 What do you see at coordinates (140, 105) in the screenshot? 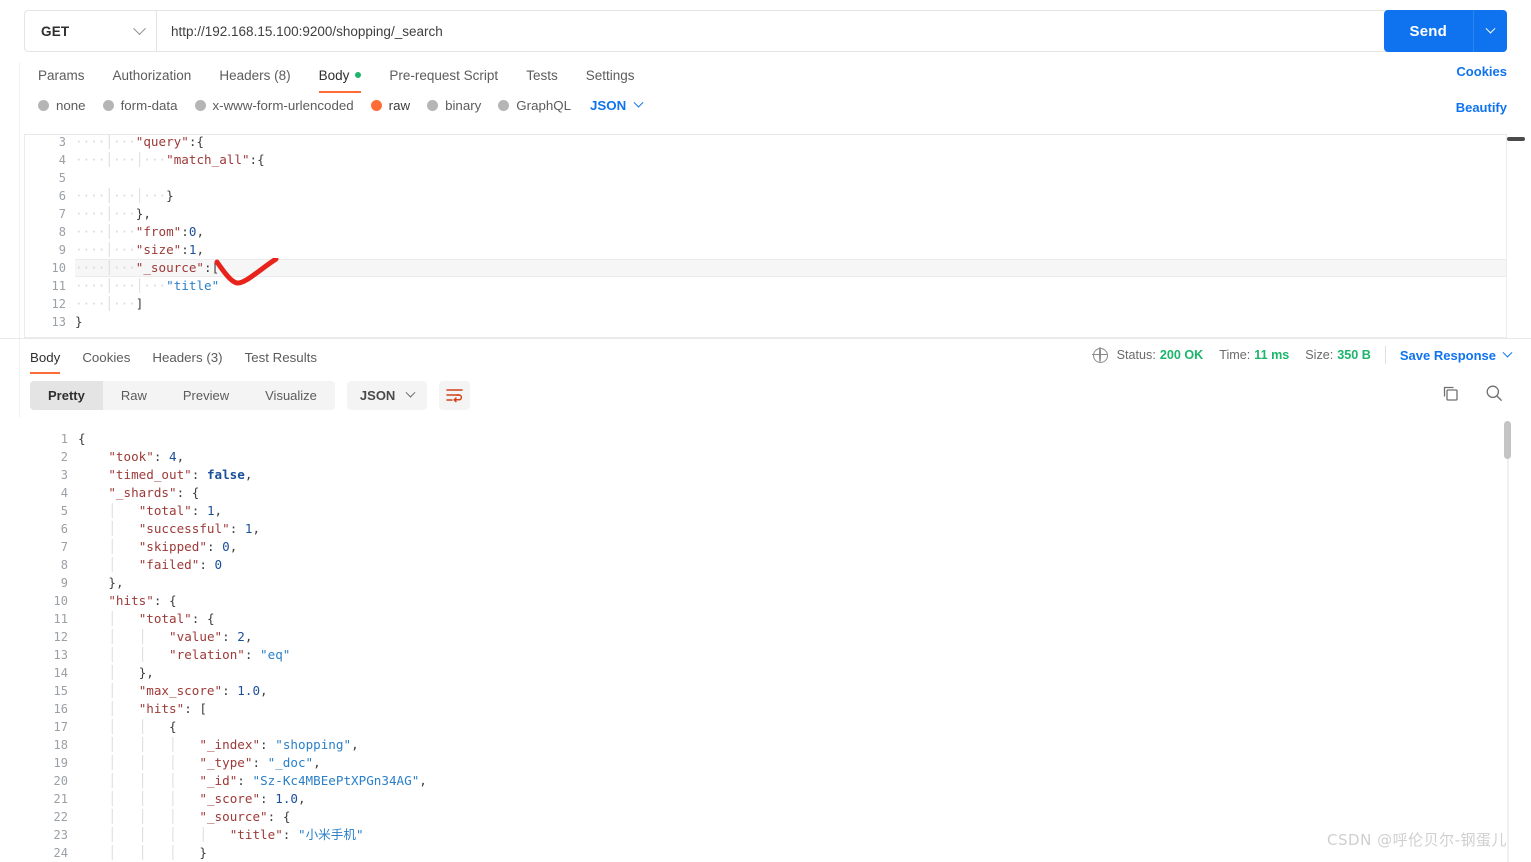
I see `body-type-form-data: form-data` at bounding box center [140, 105].